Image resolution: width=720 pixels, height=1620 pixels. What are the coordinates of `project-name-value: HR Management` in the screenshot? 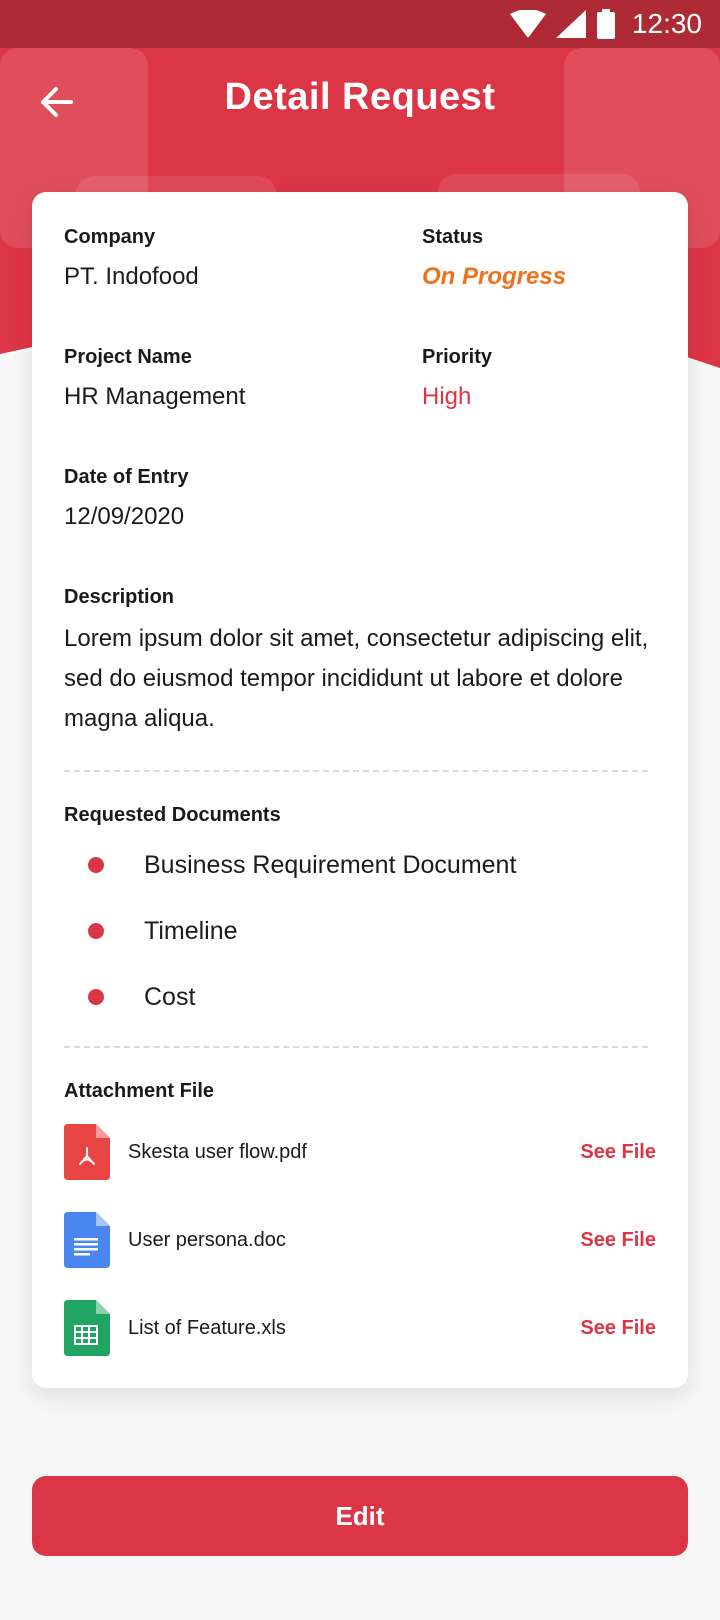 It's located at (155, 396).